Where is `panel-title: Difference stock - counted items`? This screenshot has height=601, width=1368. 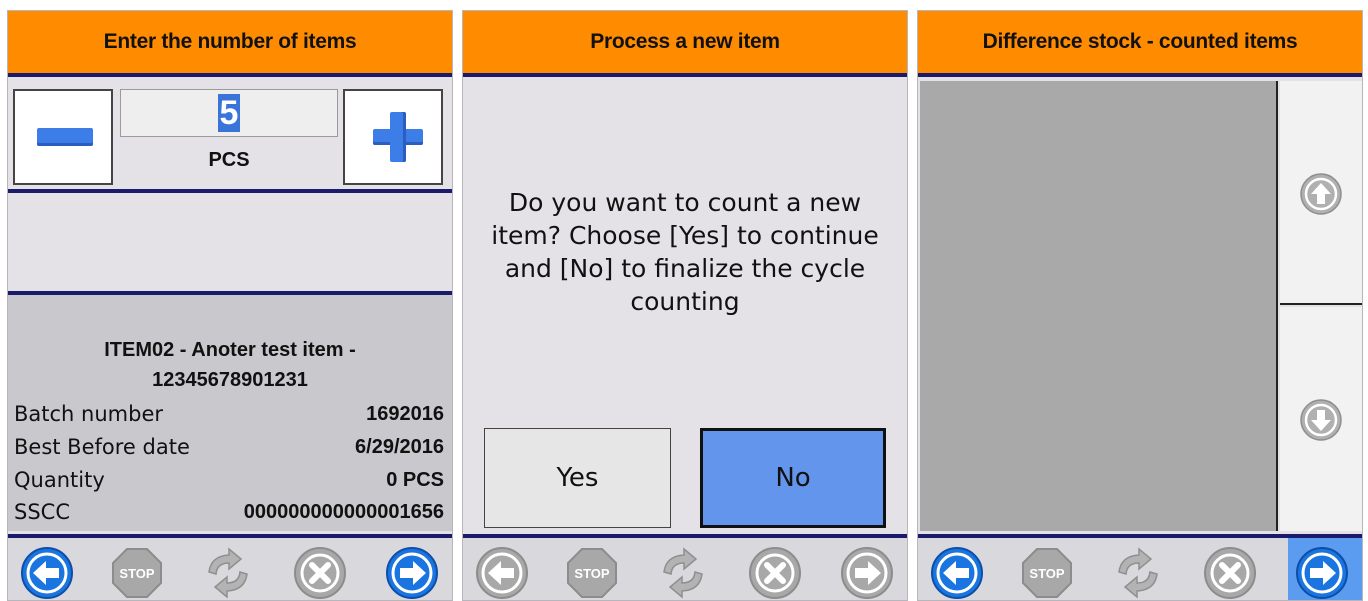
panel-title: Difference stock - counted items is located at coordinates (1140, 41).